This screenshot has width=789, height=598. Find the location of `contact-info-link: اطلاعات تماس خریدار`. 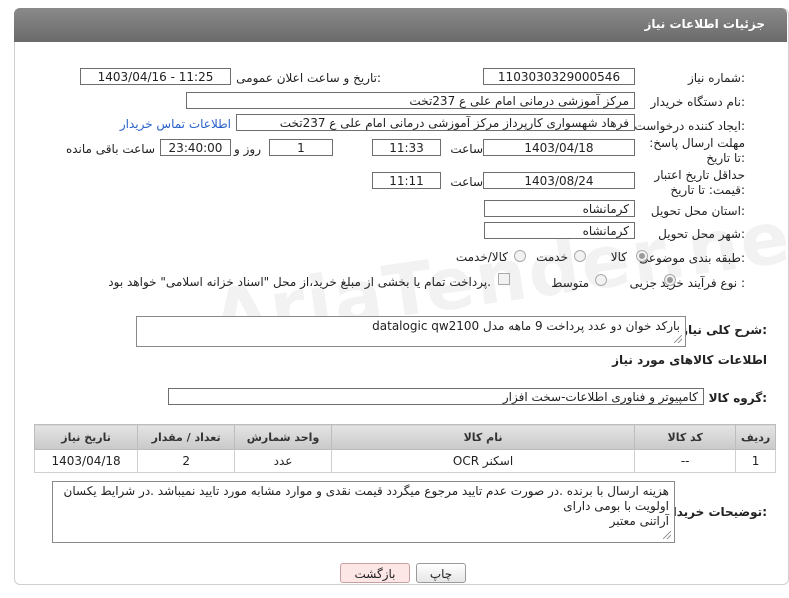

contact-info-link: اطلاعات تماس خریدار is located at coordinates (175, 124).